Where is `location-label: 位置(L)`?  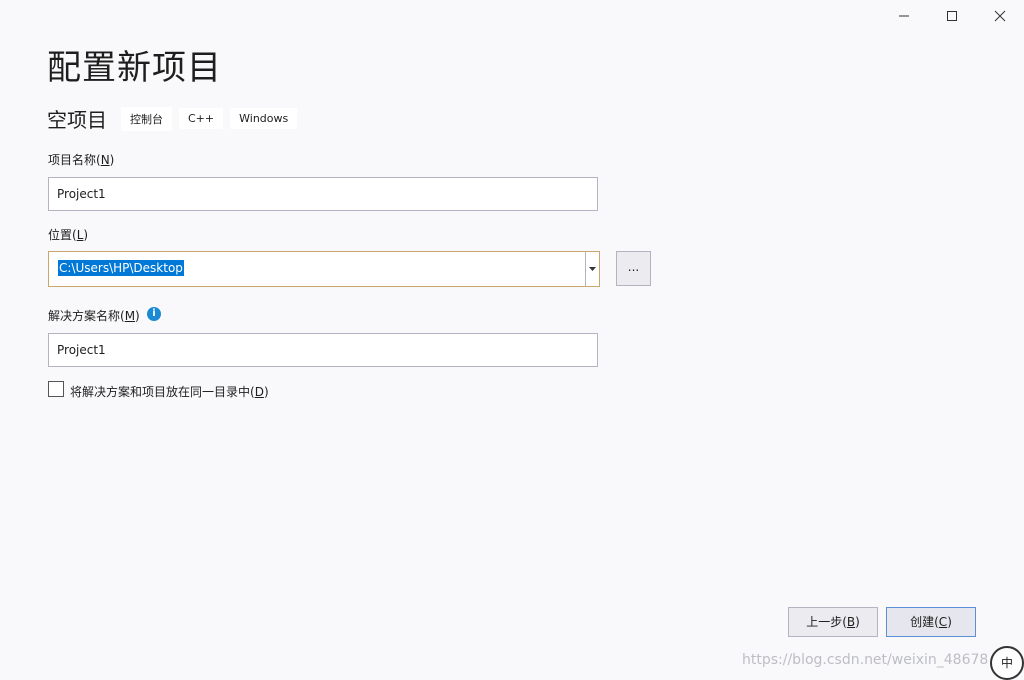 location-label: 位置(L) is located at coordinates (68, 235).